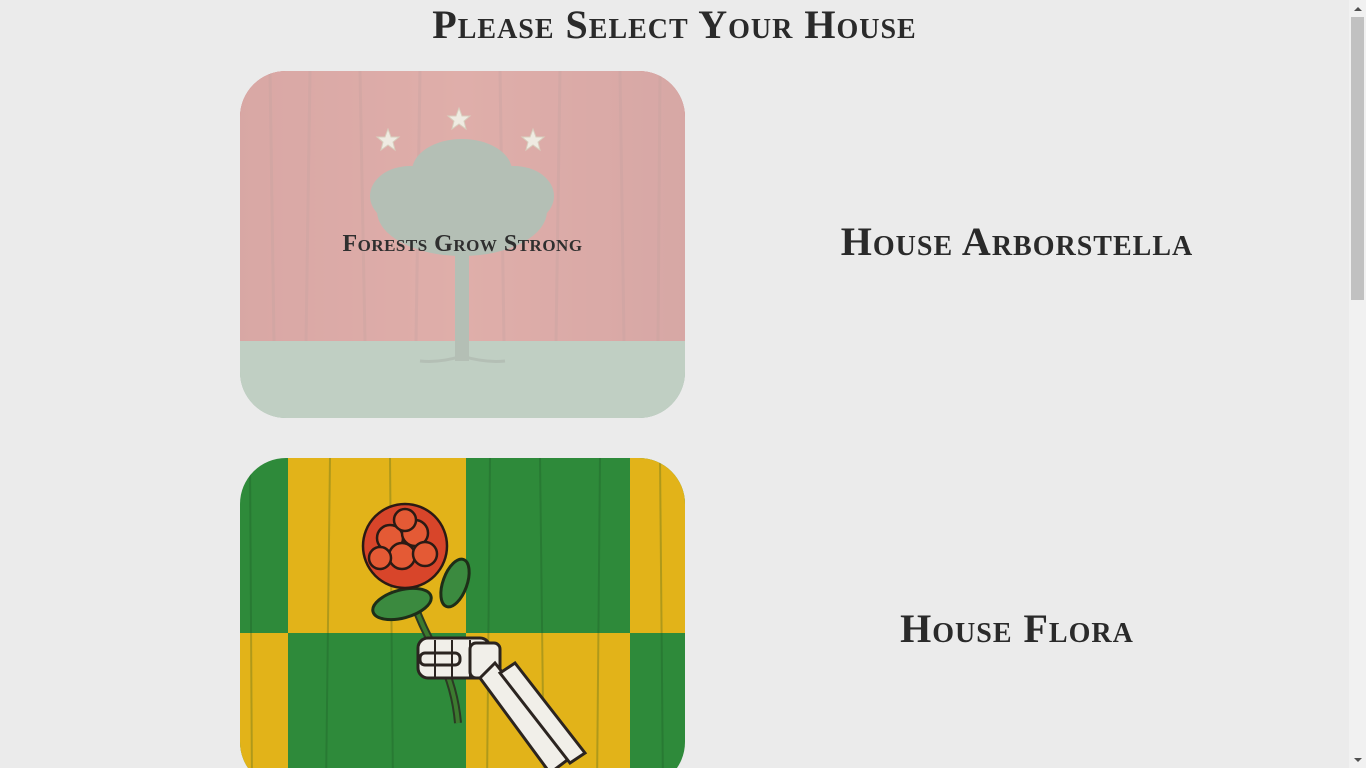  I want to click on scroll-up-button, so click(1357, 8).